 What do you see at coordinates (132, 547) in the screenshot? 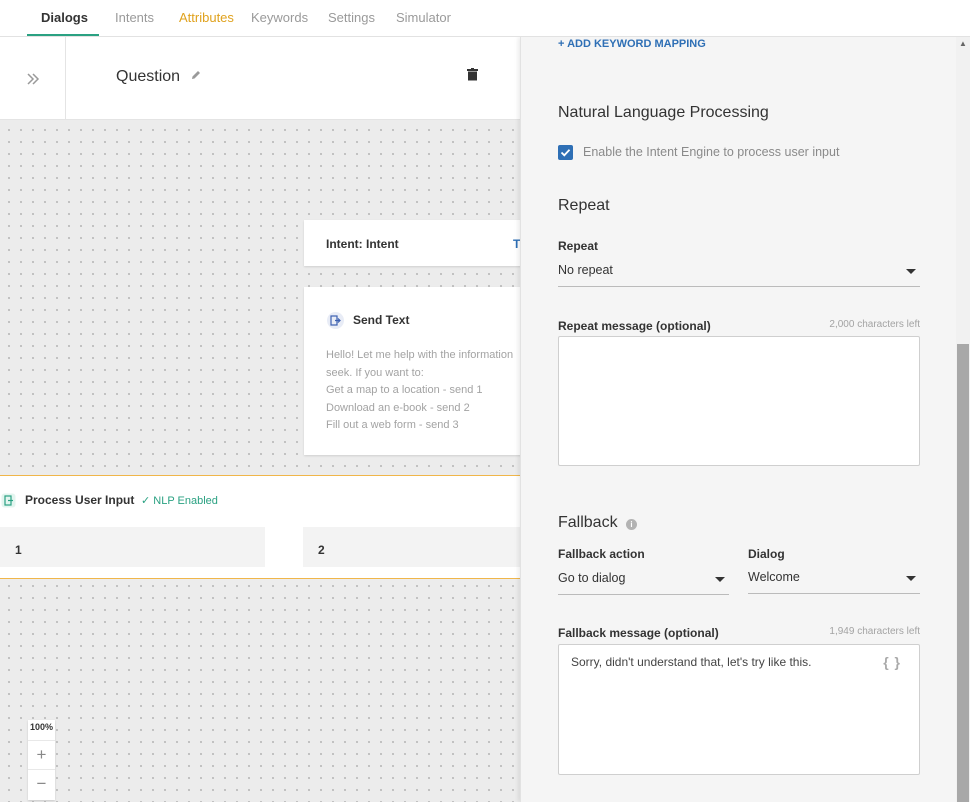
I see `input-option-1: 1` at bounding box center [132, 547].